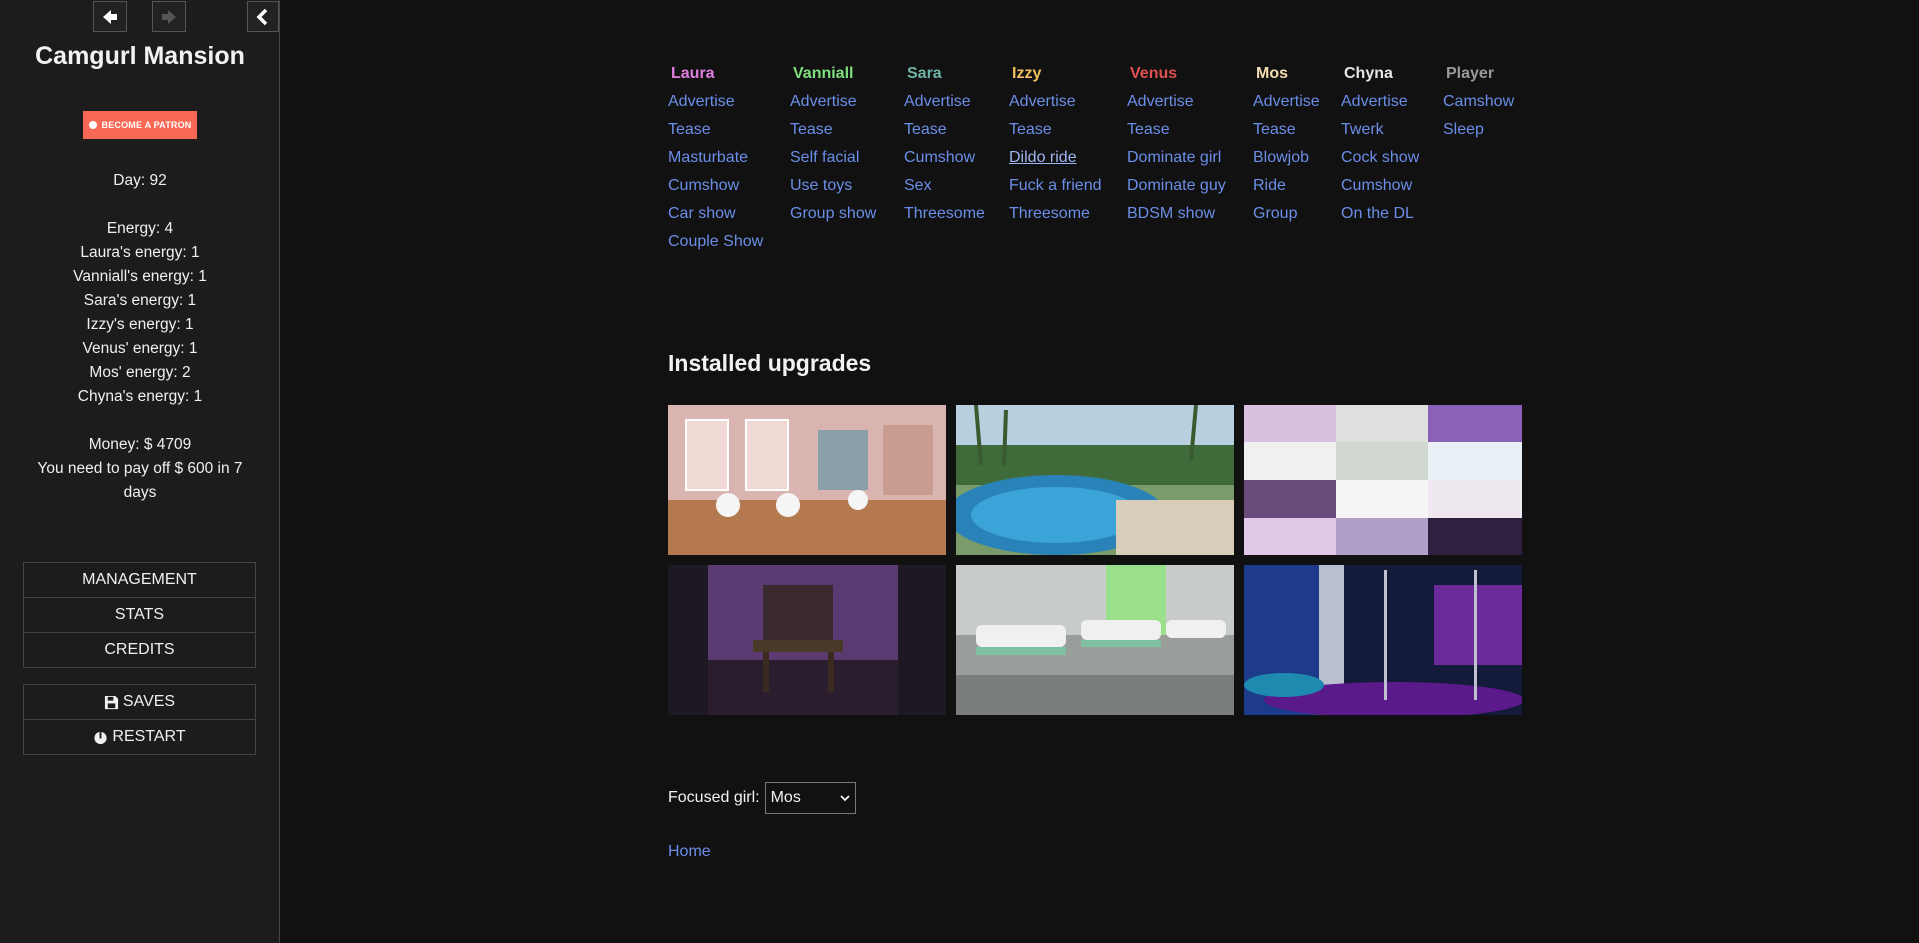  I want to click on game-title: Camgurl Mansion, so click(140, 56).